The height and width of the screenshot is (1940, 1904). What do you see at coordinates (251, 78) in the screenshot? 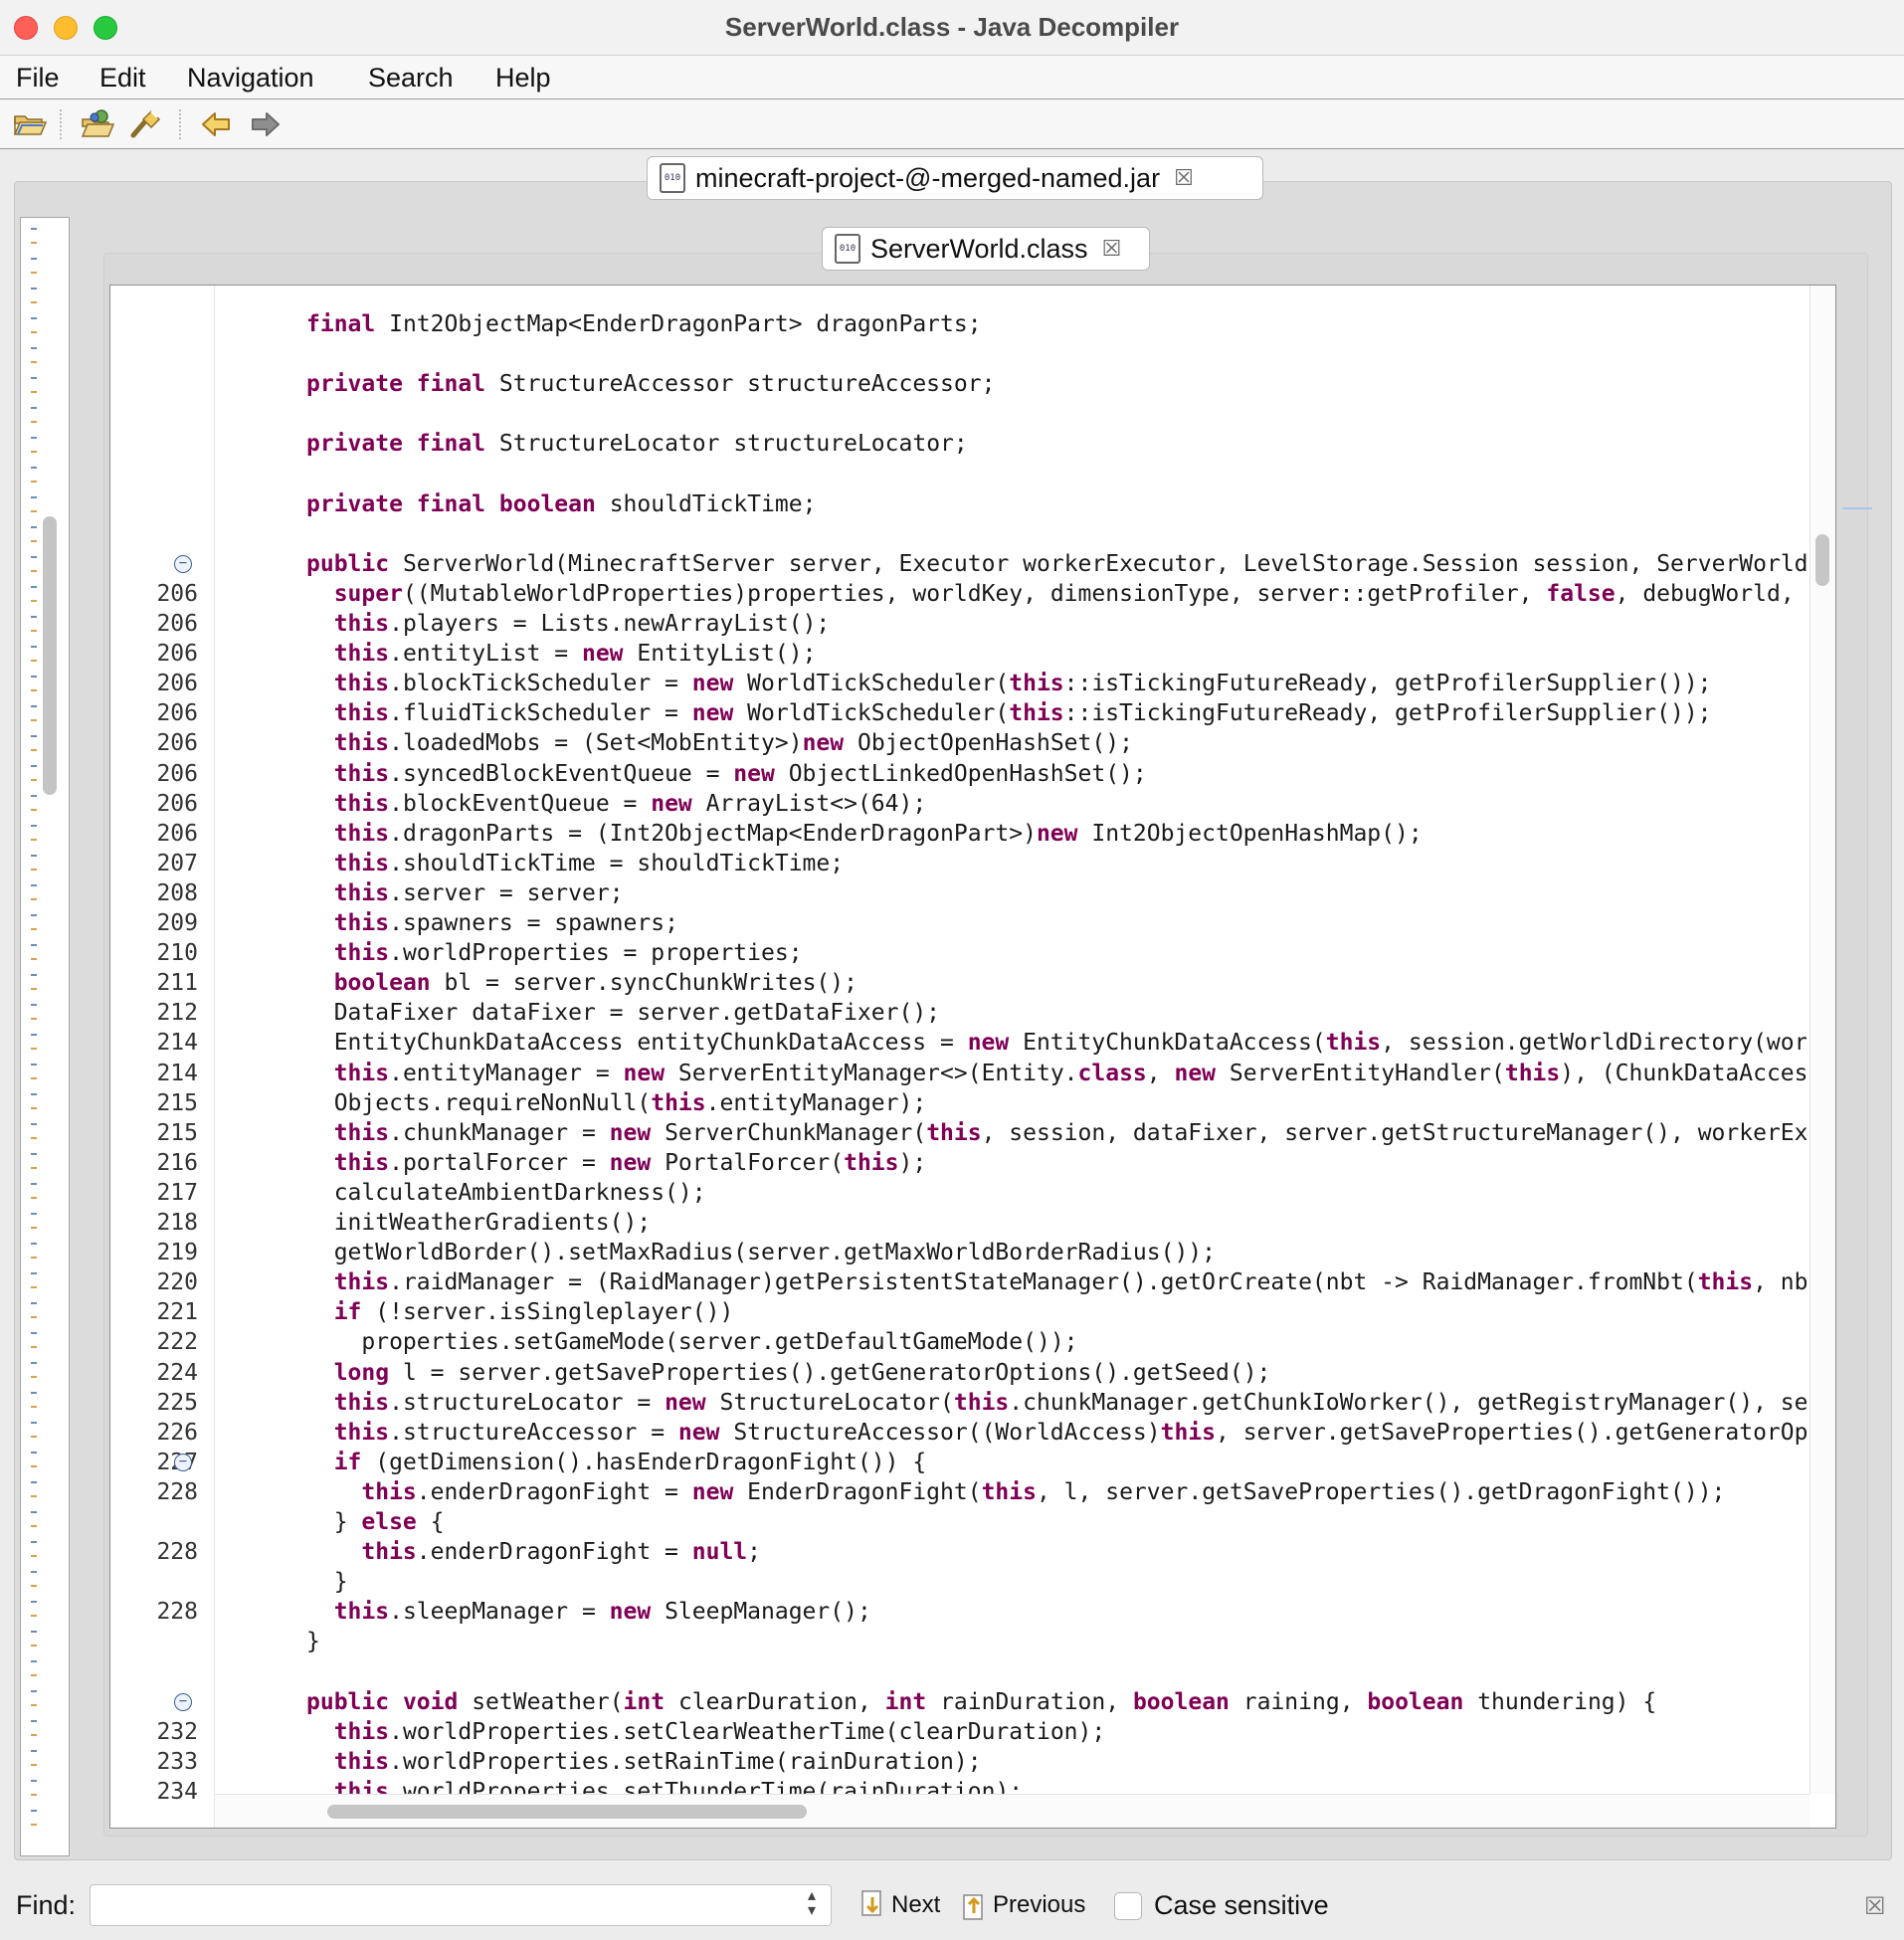
I see `menu-navigation: Navigation` at bounding box center [251, 78].